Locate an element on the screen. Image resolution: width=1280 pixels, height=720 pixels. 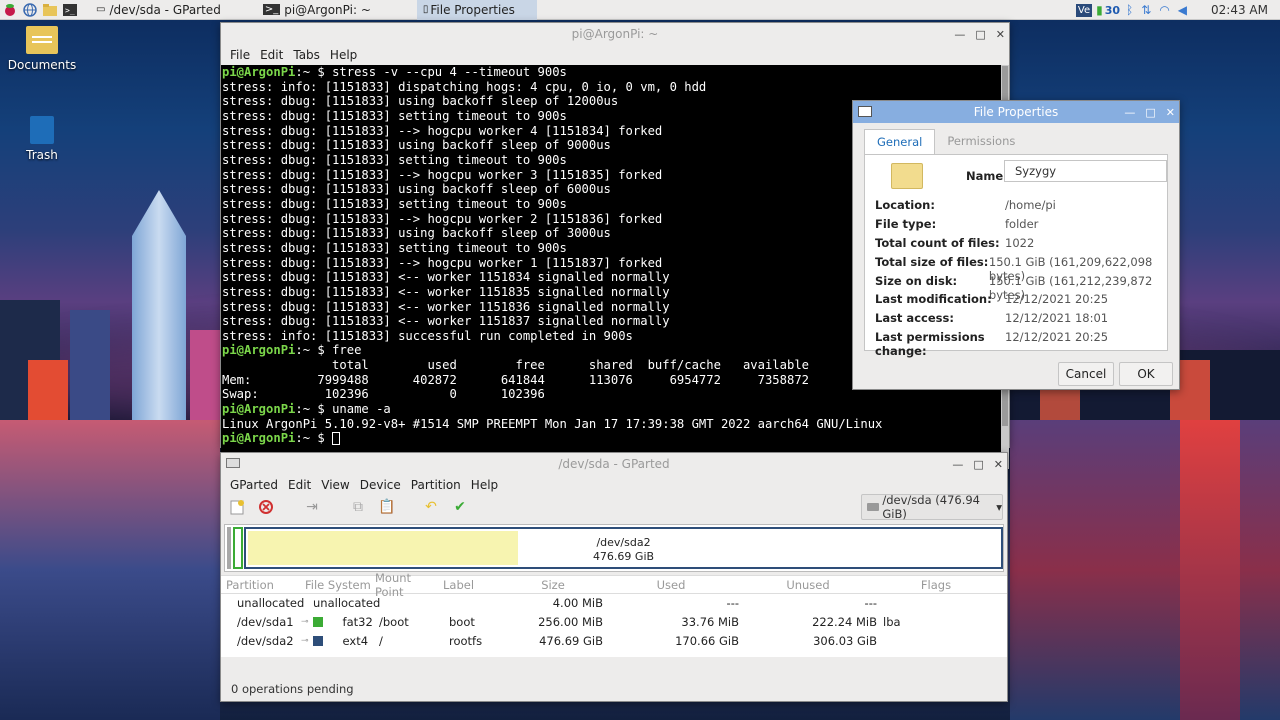
column-flags: Flags is located at coordinates (933, 585).